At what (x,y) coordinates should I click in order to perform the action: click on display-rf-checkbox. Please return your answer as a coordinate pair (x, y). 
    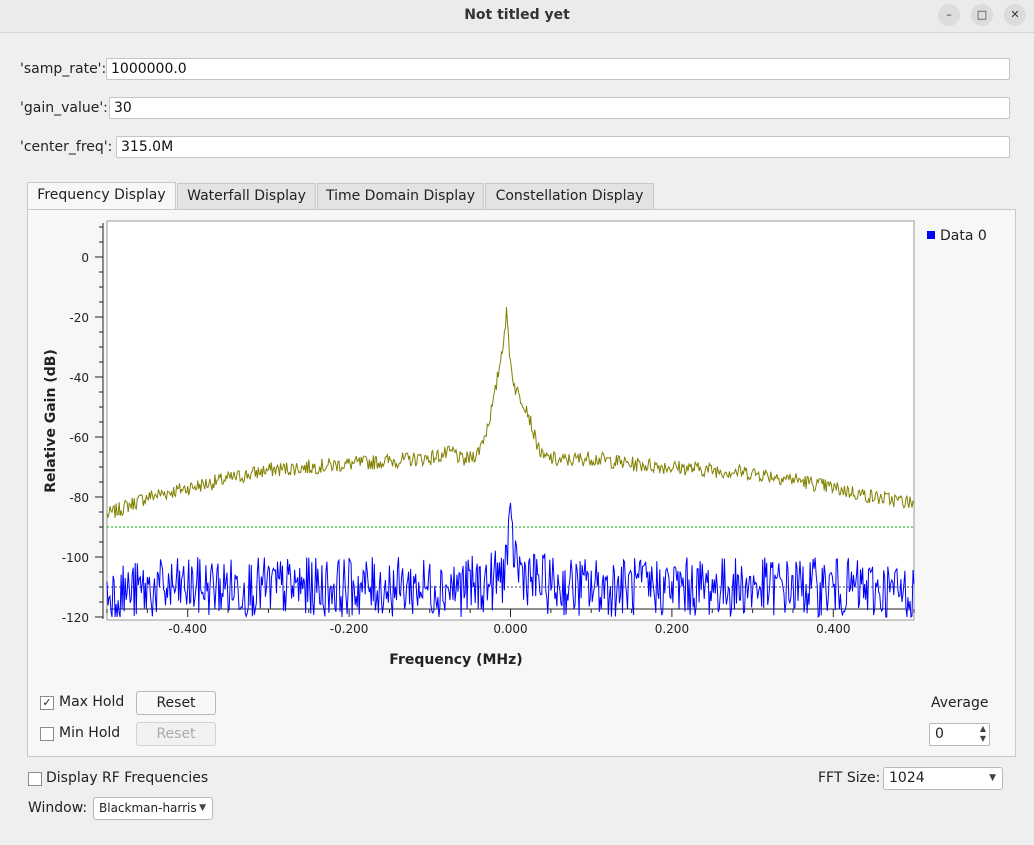
    Looking at the image, I should click on (35, 779).